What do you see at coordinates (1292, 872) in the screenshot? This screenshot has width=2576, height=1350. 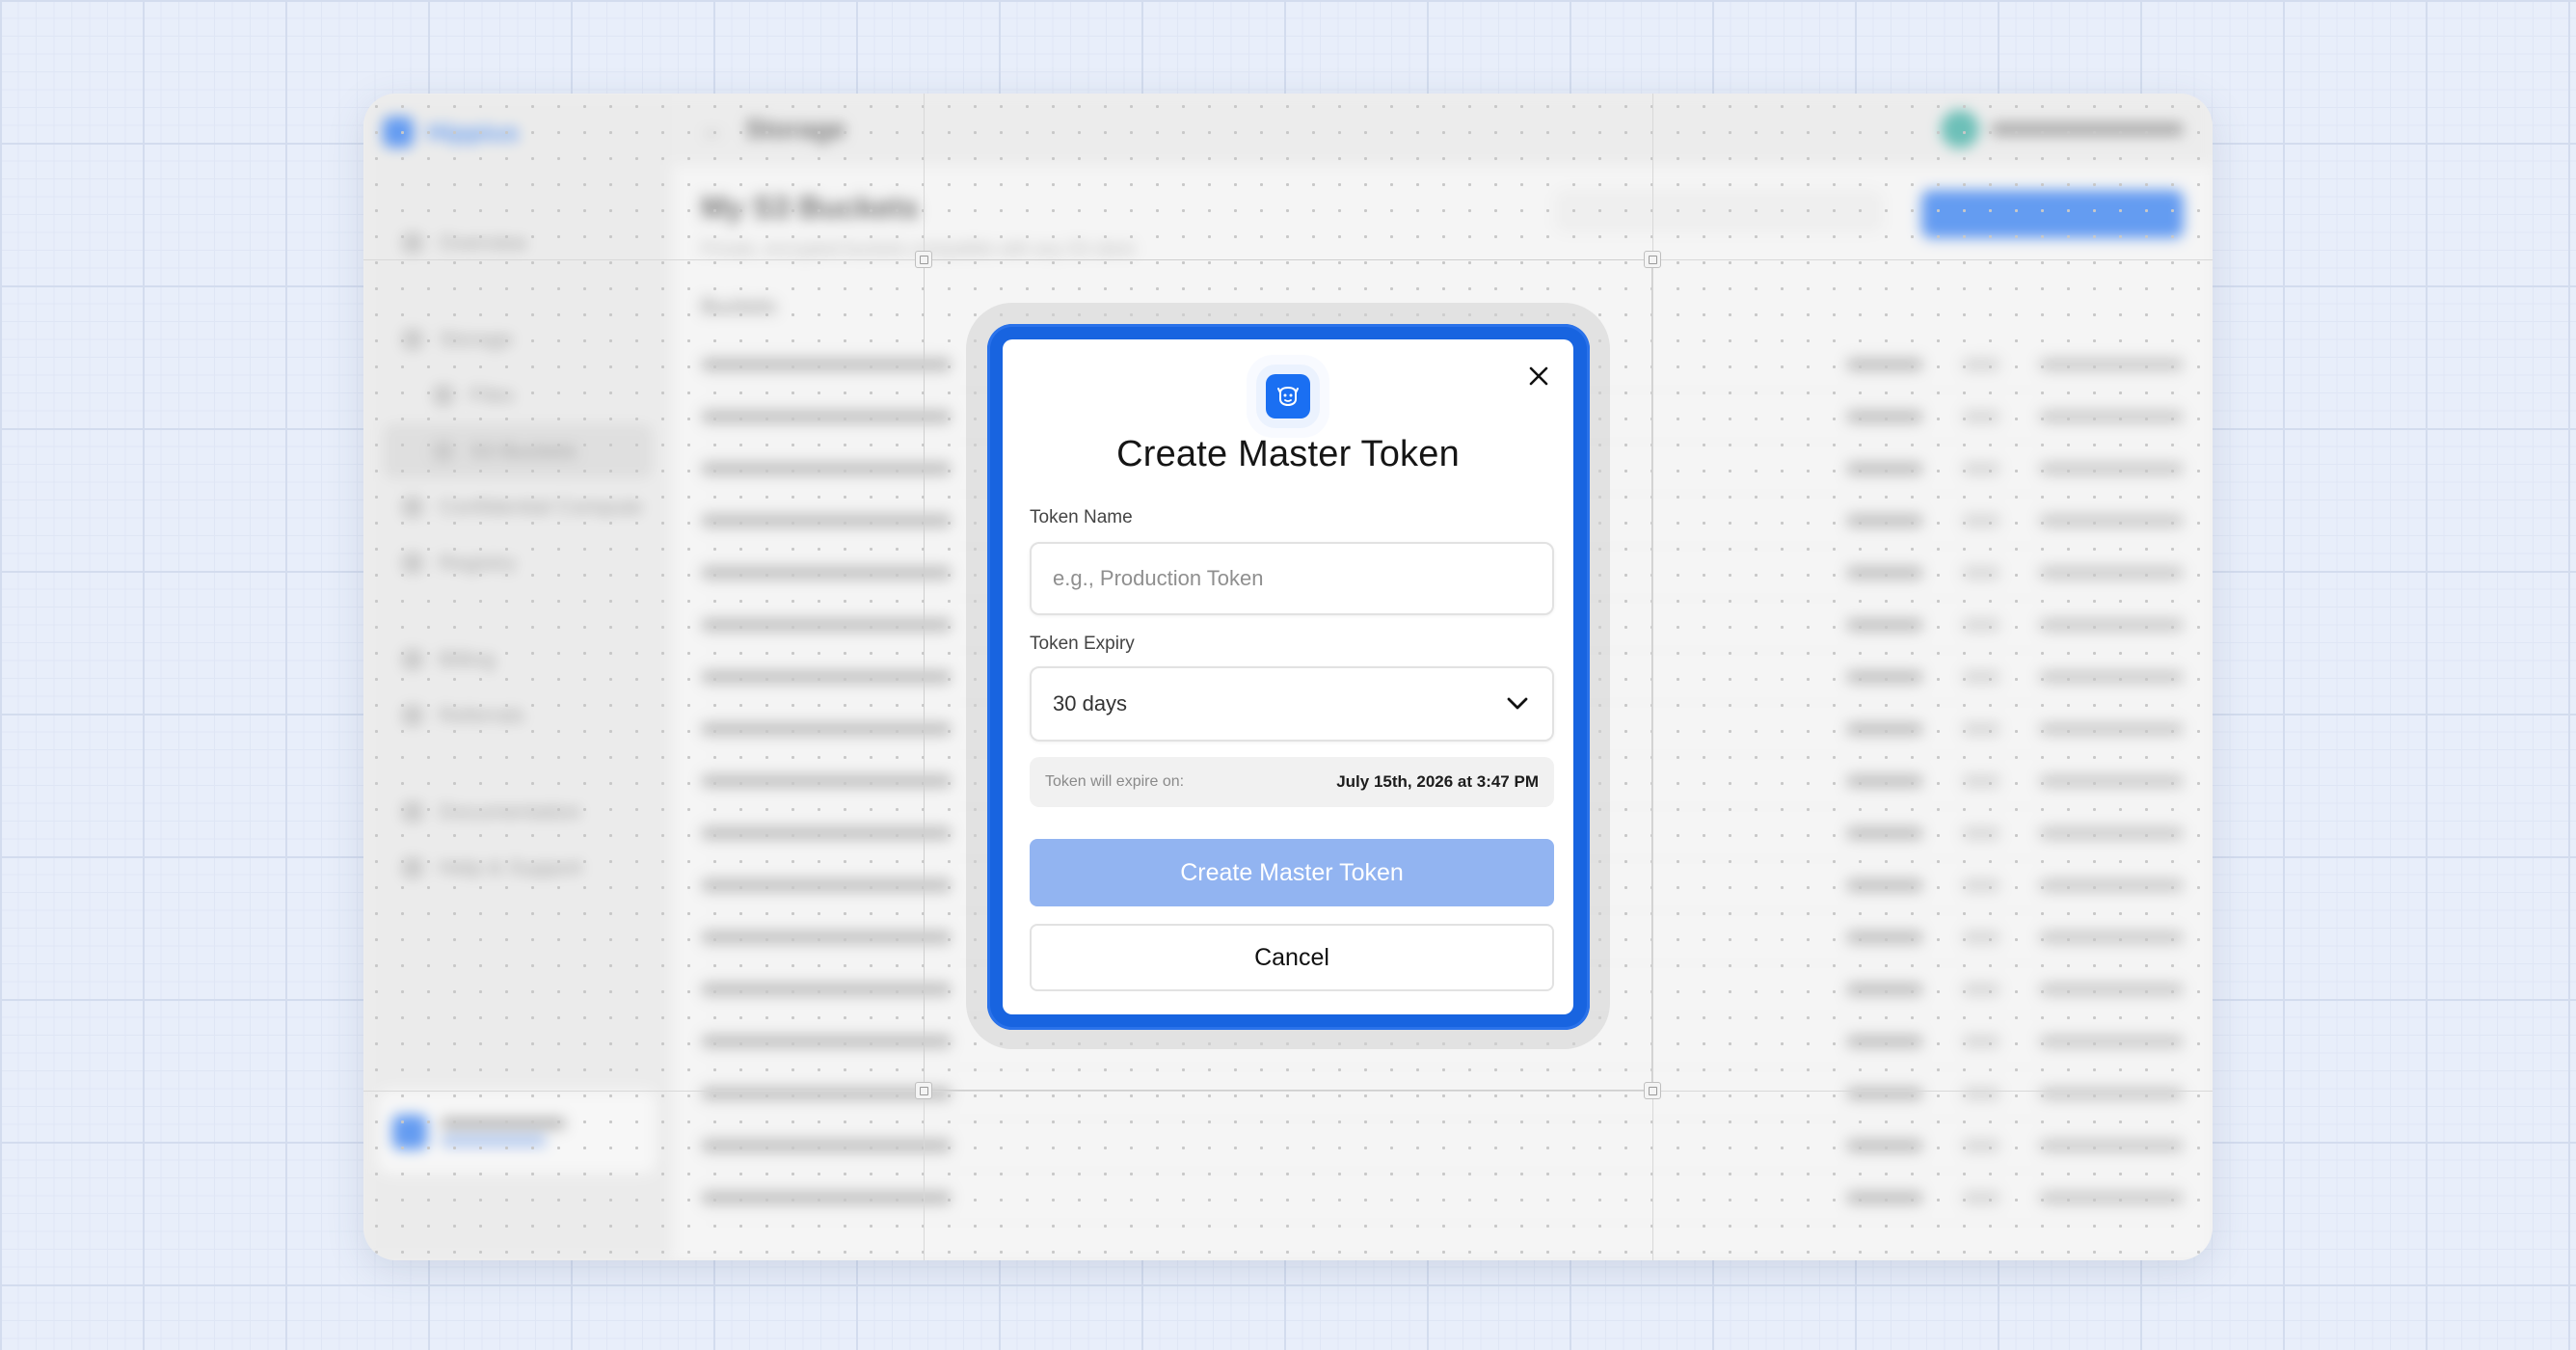 I see `create-master-token-button: Create Master Token` at bounding box center [1292, 872].